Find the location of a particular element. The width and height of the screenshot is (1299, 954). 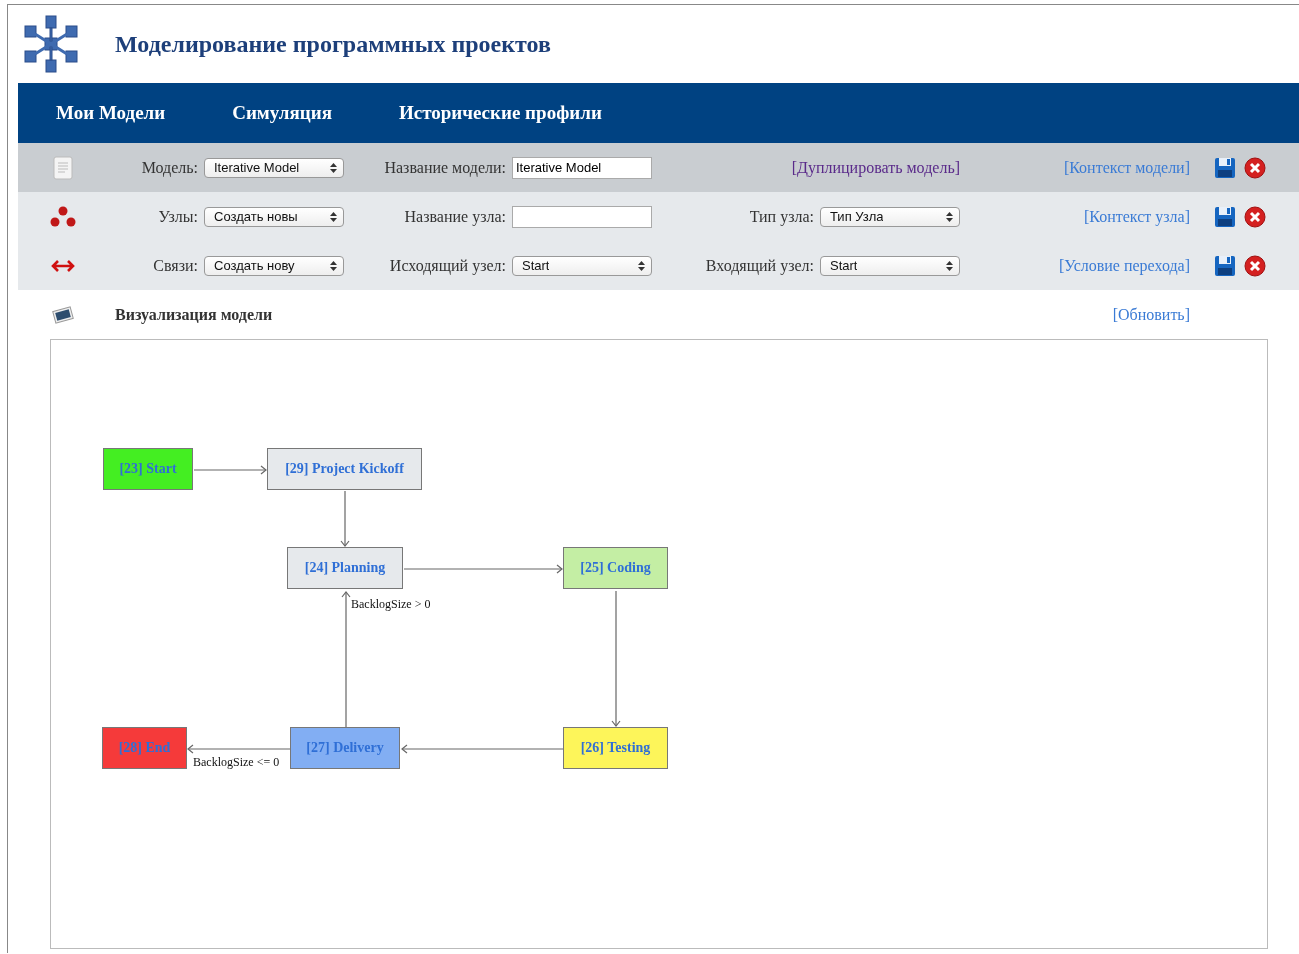

field-label: Модель: is located at coordinates (170, 167).